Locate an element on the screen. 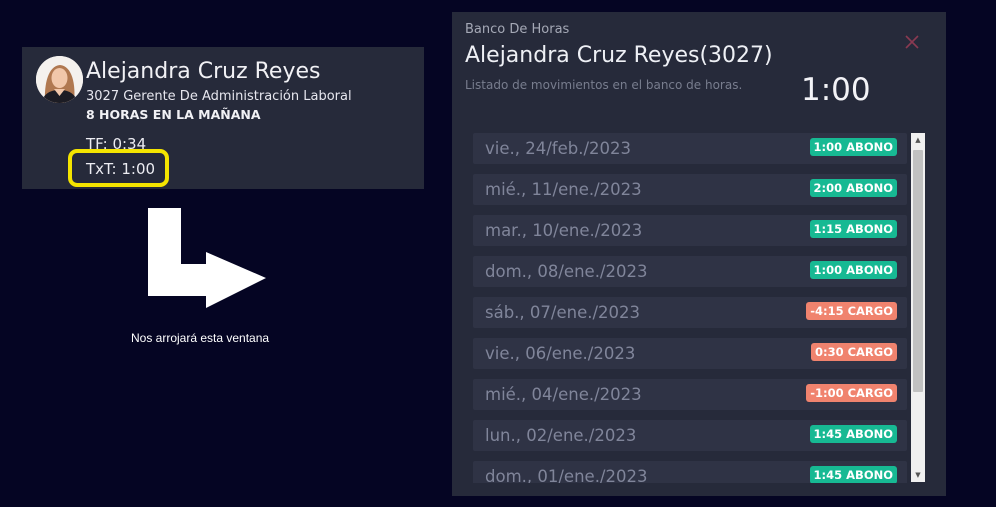 The image size is (996, 507). movement-date: mar., 10/ene./2023 is located at coordinates (564, 230).